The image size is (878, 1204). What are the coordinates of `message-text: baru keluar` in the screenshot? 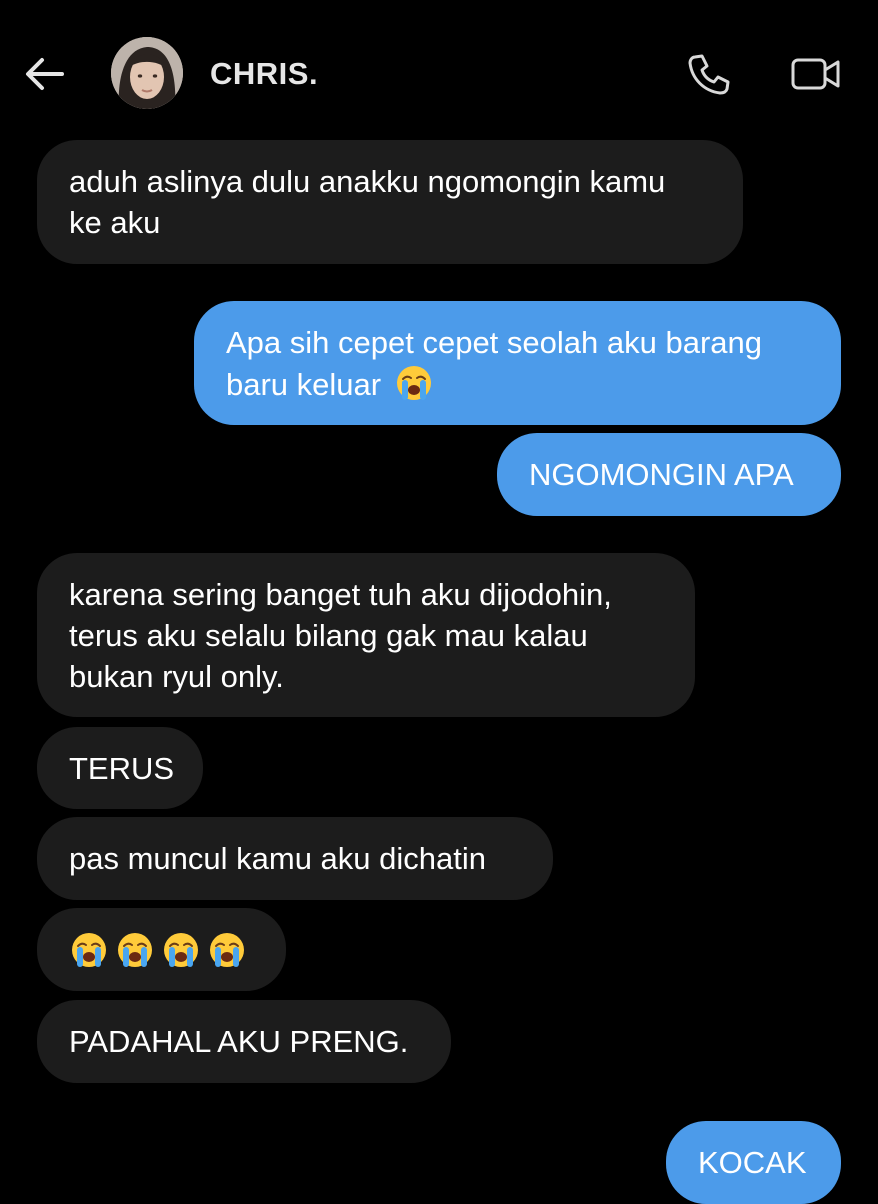 It's located at (304, 384).